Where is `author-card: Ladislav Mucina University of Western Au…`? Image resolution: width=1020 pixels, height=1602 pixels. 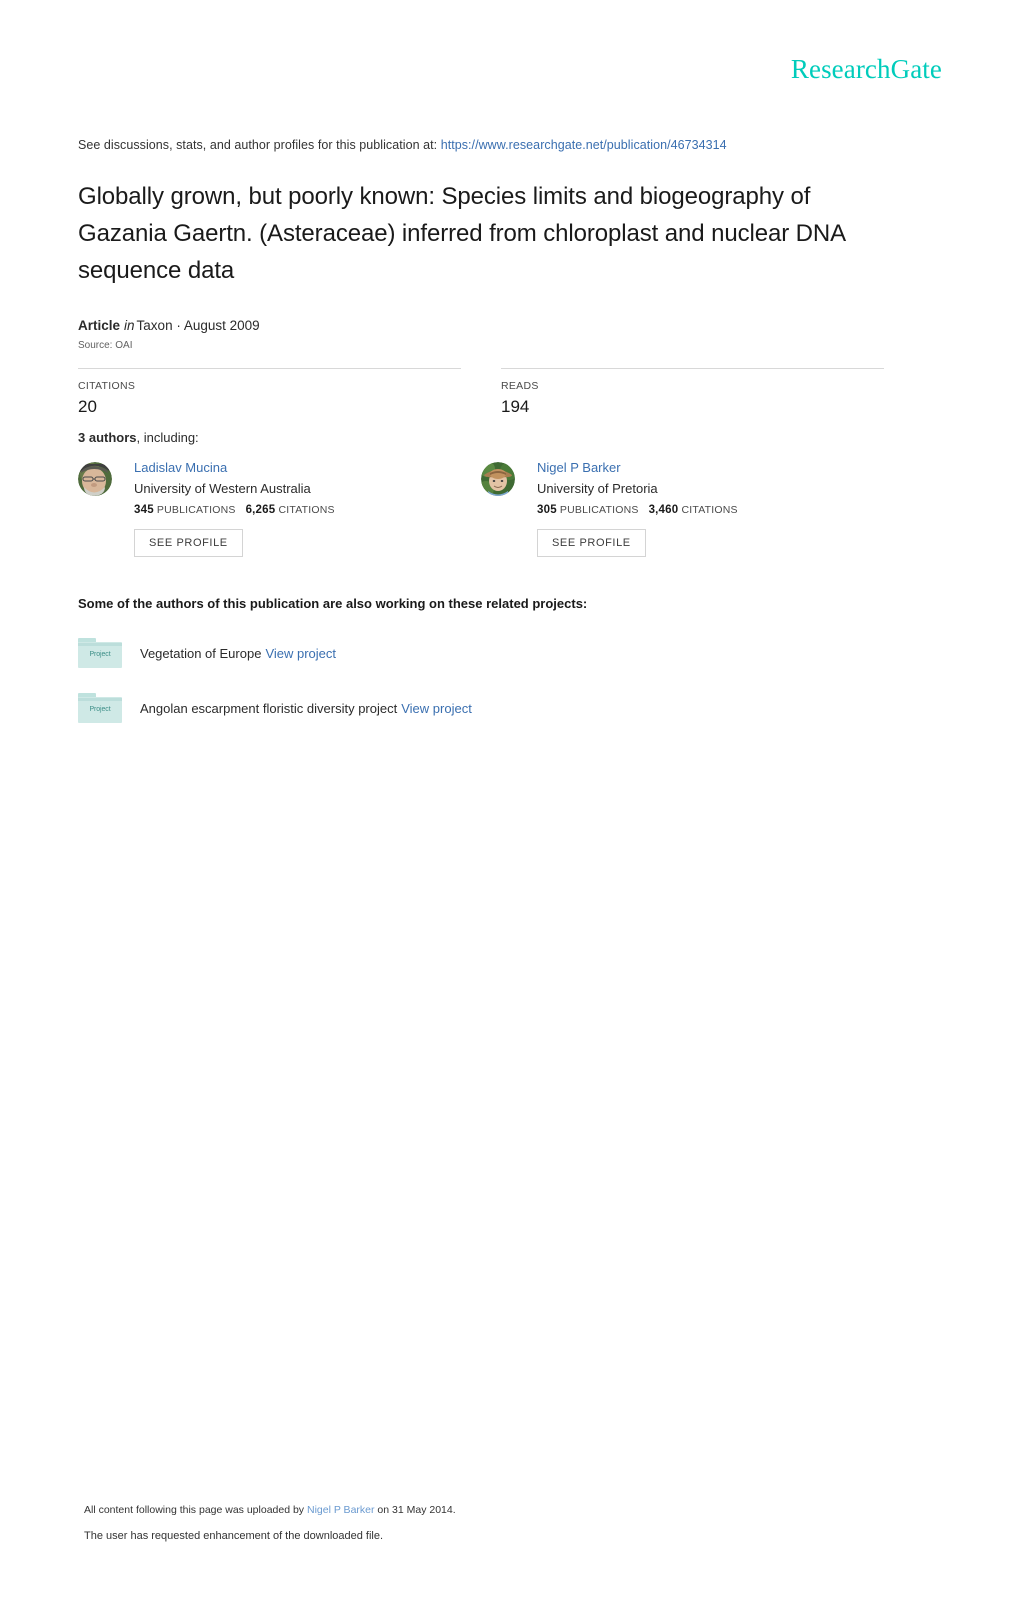 author-card: Ladislav Mucina University of Western Au… is located at coordinates (279, 508).